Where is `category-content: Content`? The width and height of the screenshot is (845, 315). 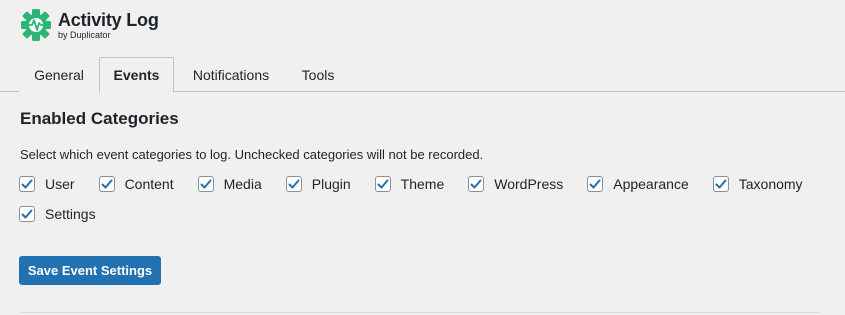
category-content: Content is located at coordinates (136, 184).